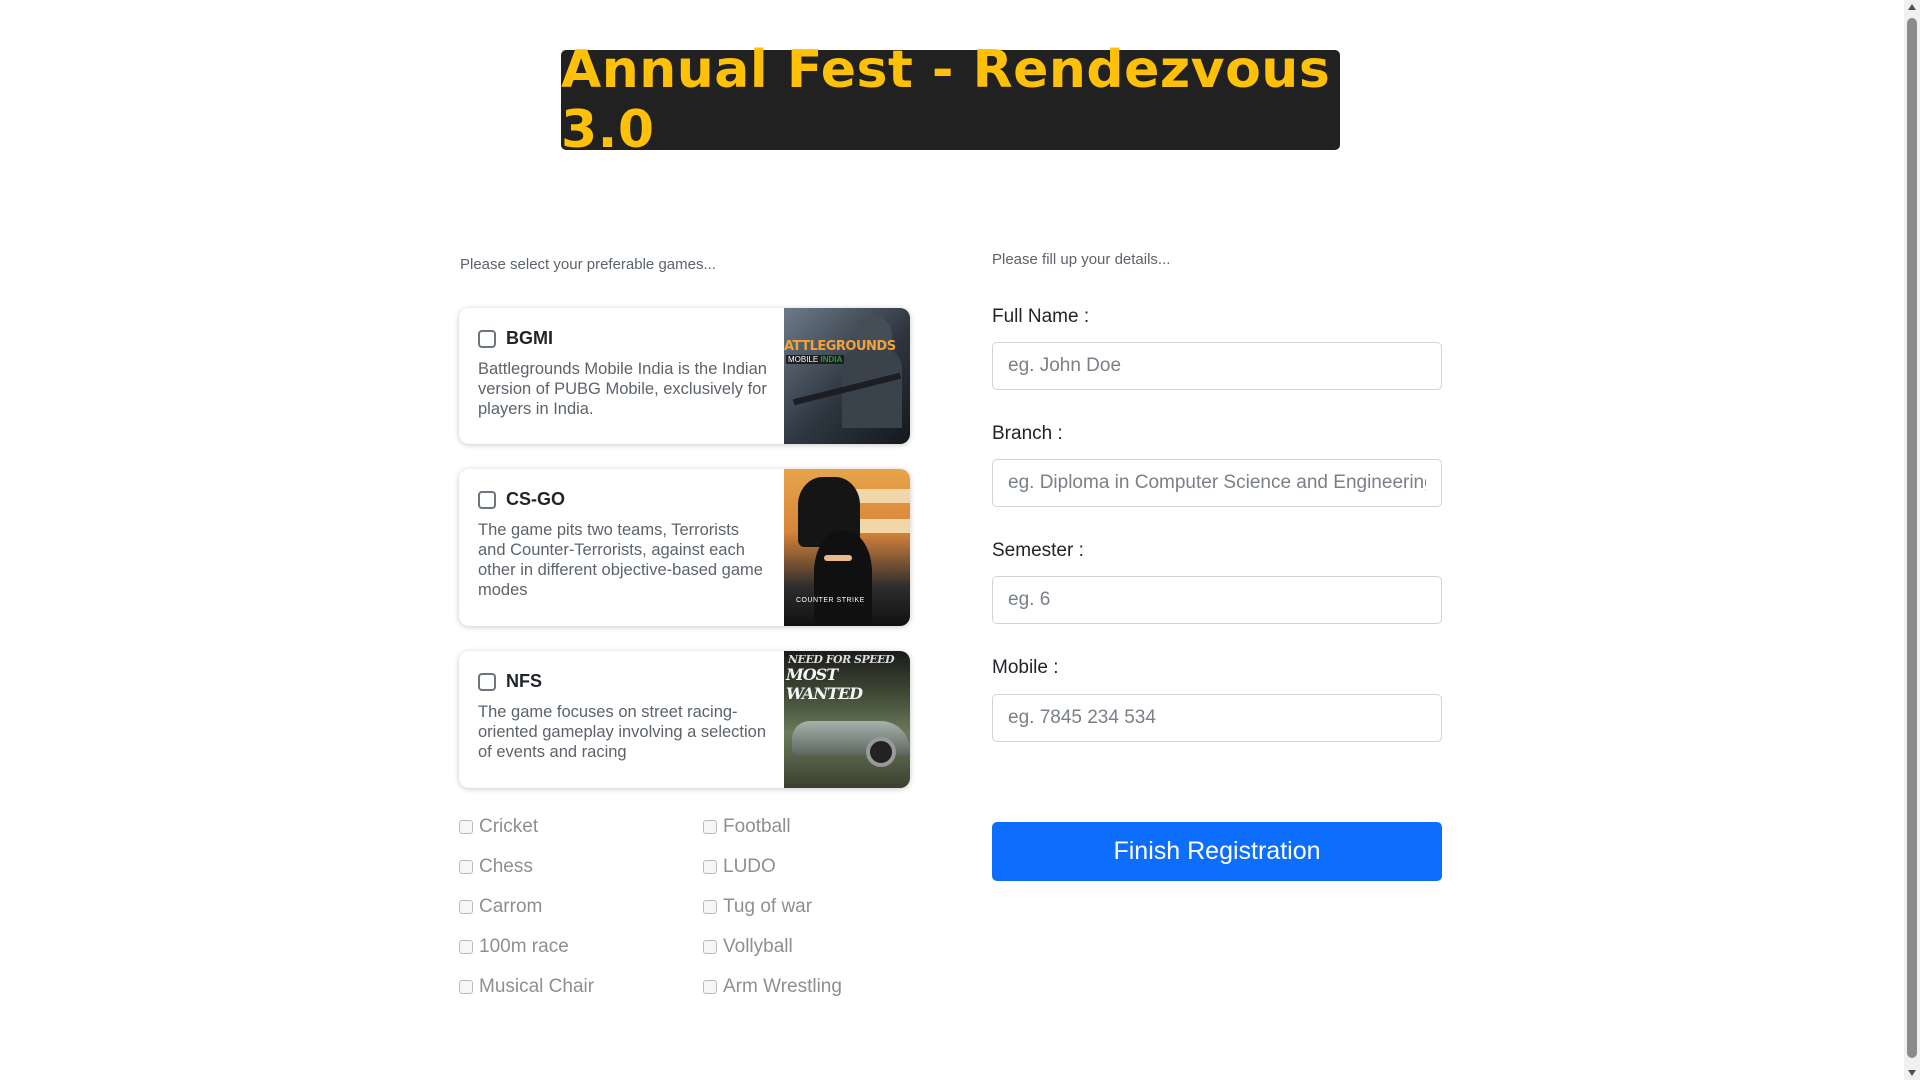  What do you see at coordinates (509, 826) in the screenshot?
I see `option-label: Cricket` at bounding box center [509, 826].